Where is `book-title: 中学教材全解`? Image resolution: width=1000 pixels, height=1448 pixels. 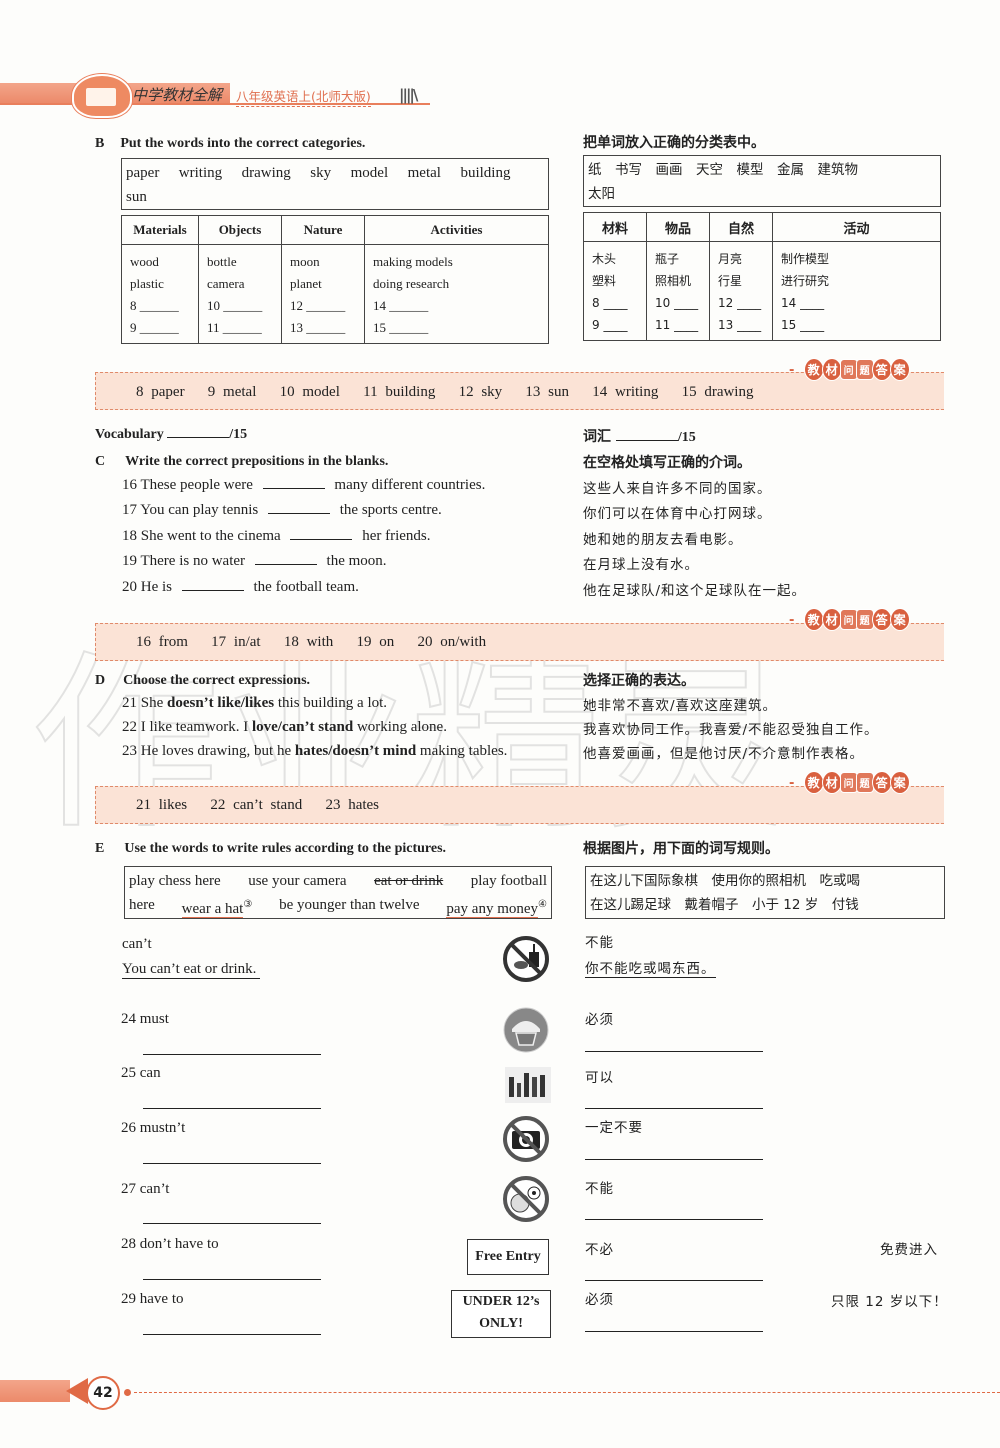 book-title: 中学教材全解 is located at coordinates (177, 95).